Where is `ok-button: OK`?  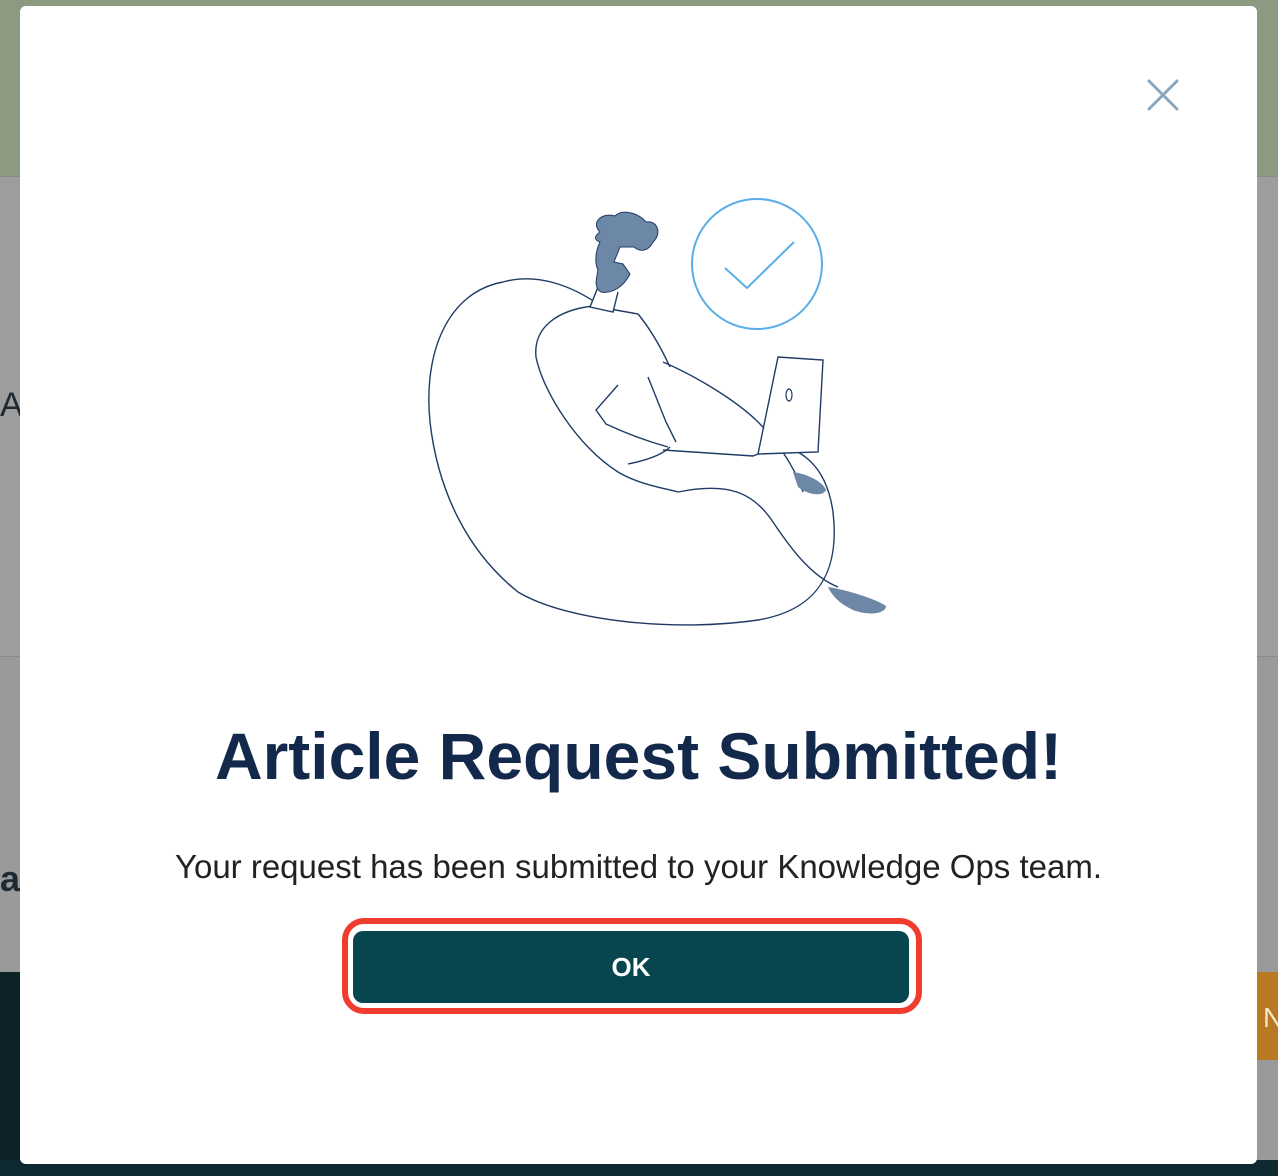
ok-button: OK is located at coordinates (631, 967).